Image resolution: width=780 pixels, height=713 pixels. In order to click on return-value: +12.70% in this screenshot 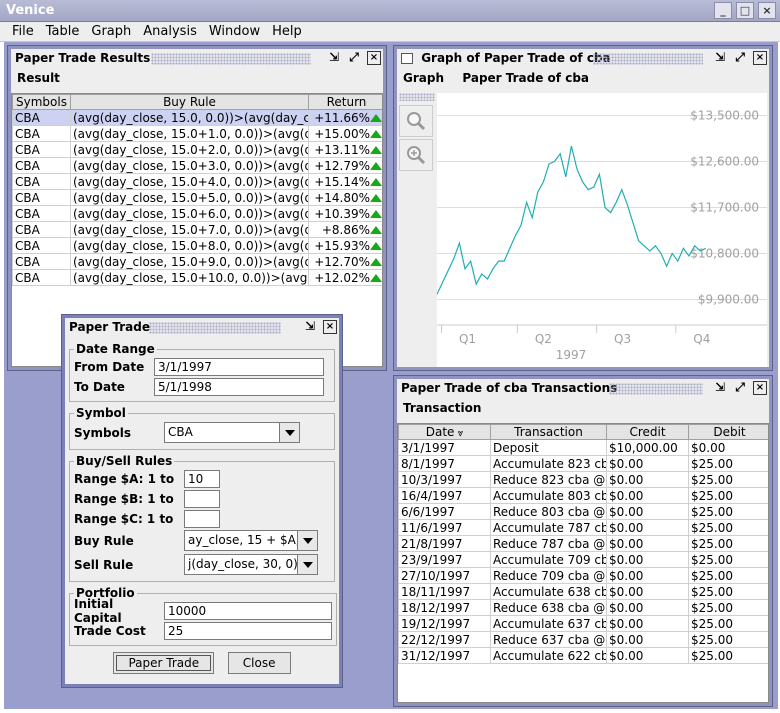, I will do `click(342, 261)`.